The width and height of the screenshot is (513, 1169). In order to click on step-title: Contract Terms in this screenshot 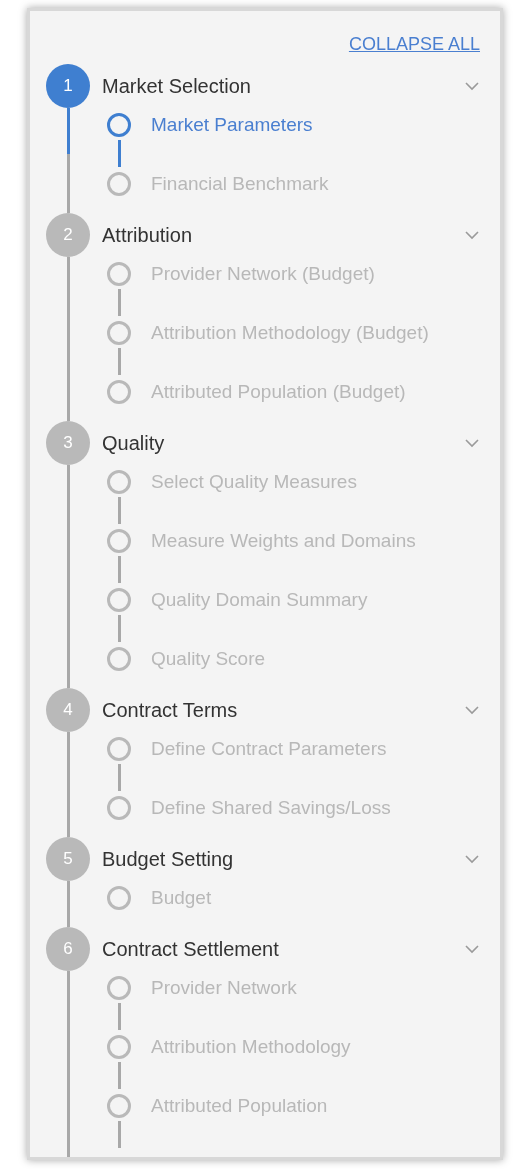, I will do `click(170, 710)`.